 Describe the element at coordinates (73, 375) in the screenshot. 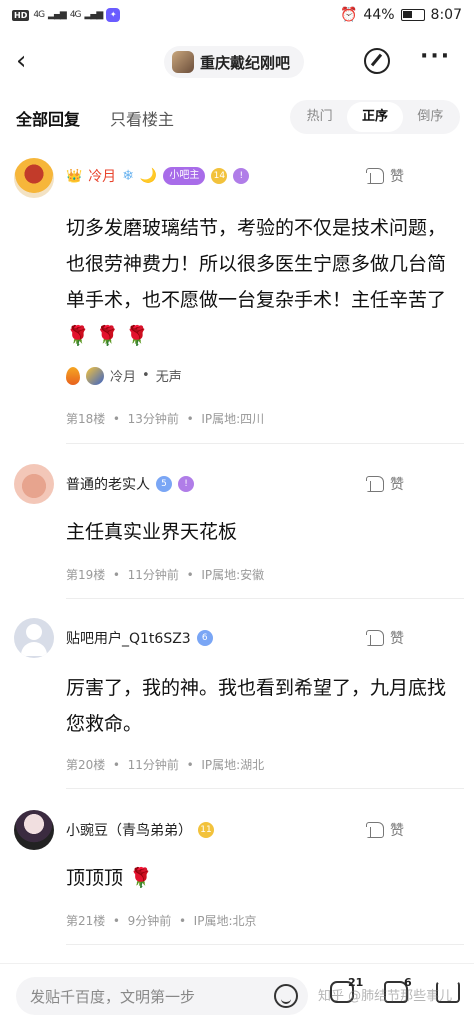

I see `flame-icon` at that location.